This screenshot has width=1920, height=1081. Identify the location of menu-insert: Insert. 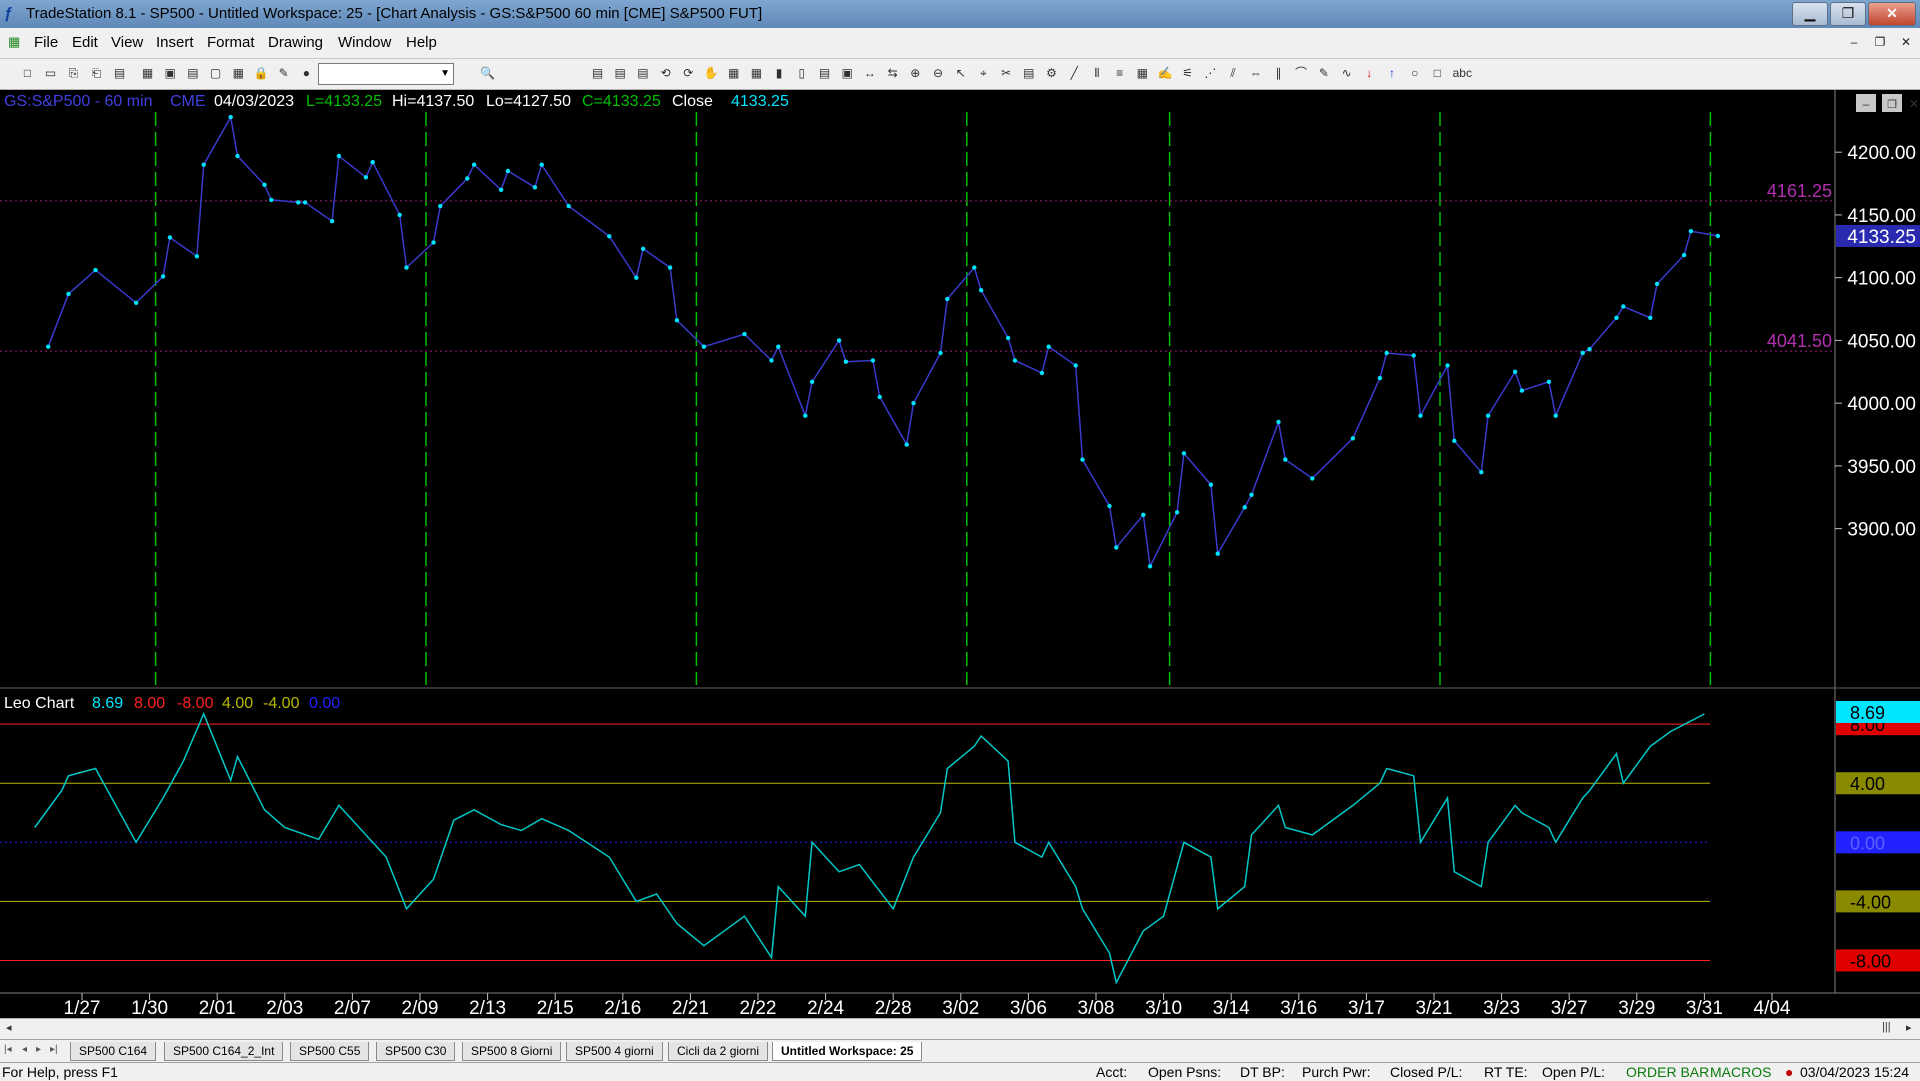
(175, 42).